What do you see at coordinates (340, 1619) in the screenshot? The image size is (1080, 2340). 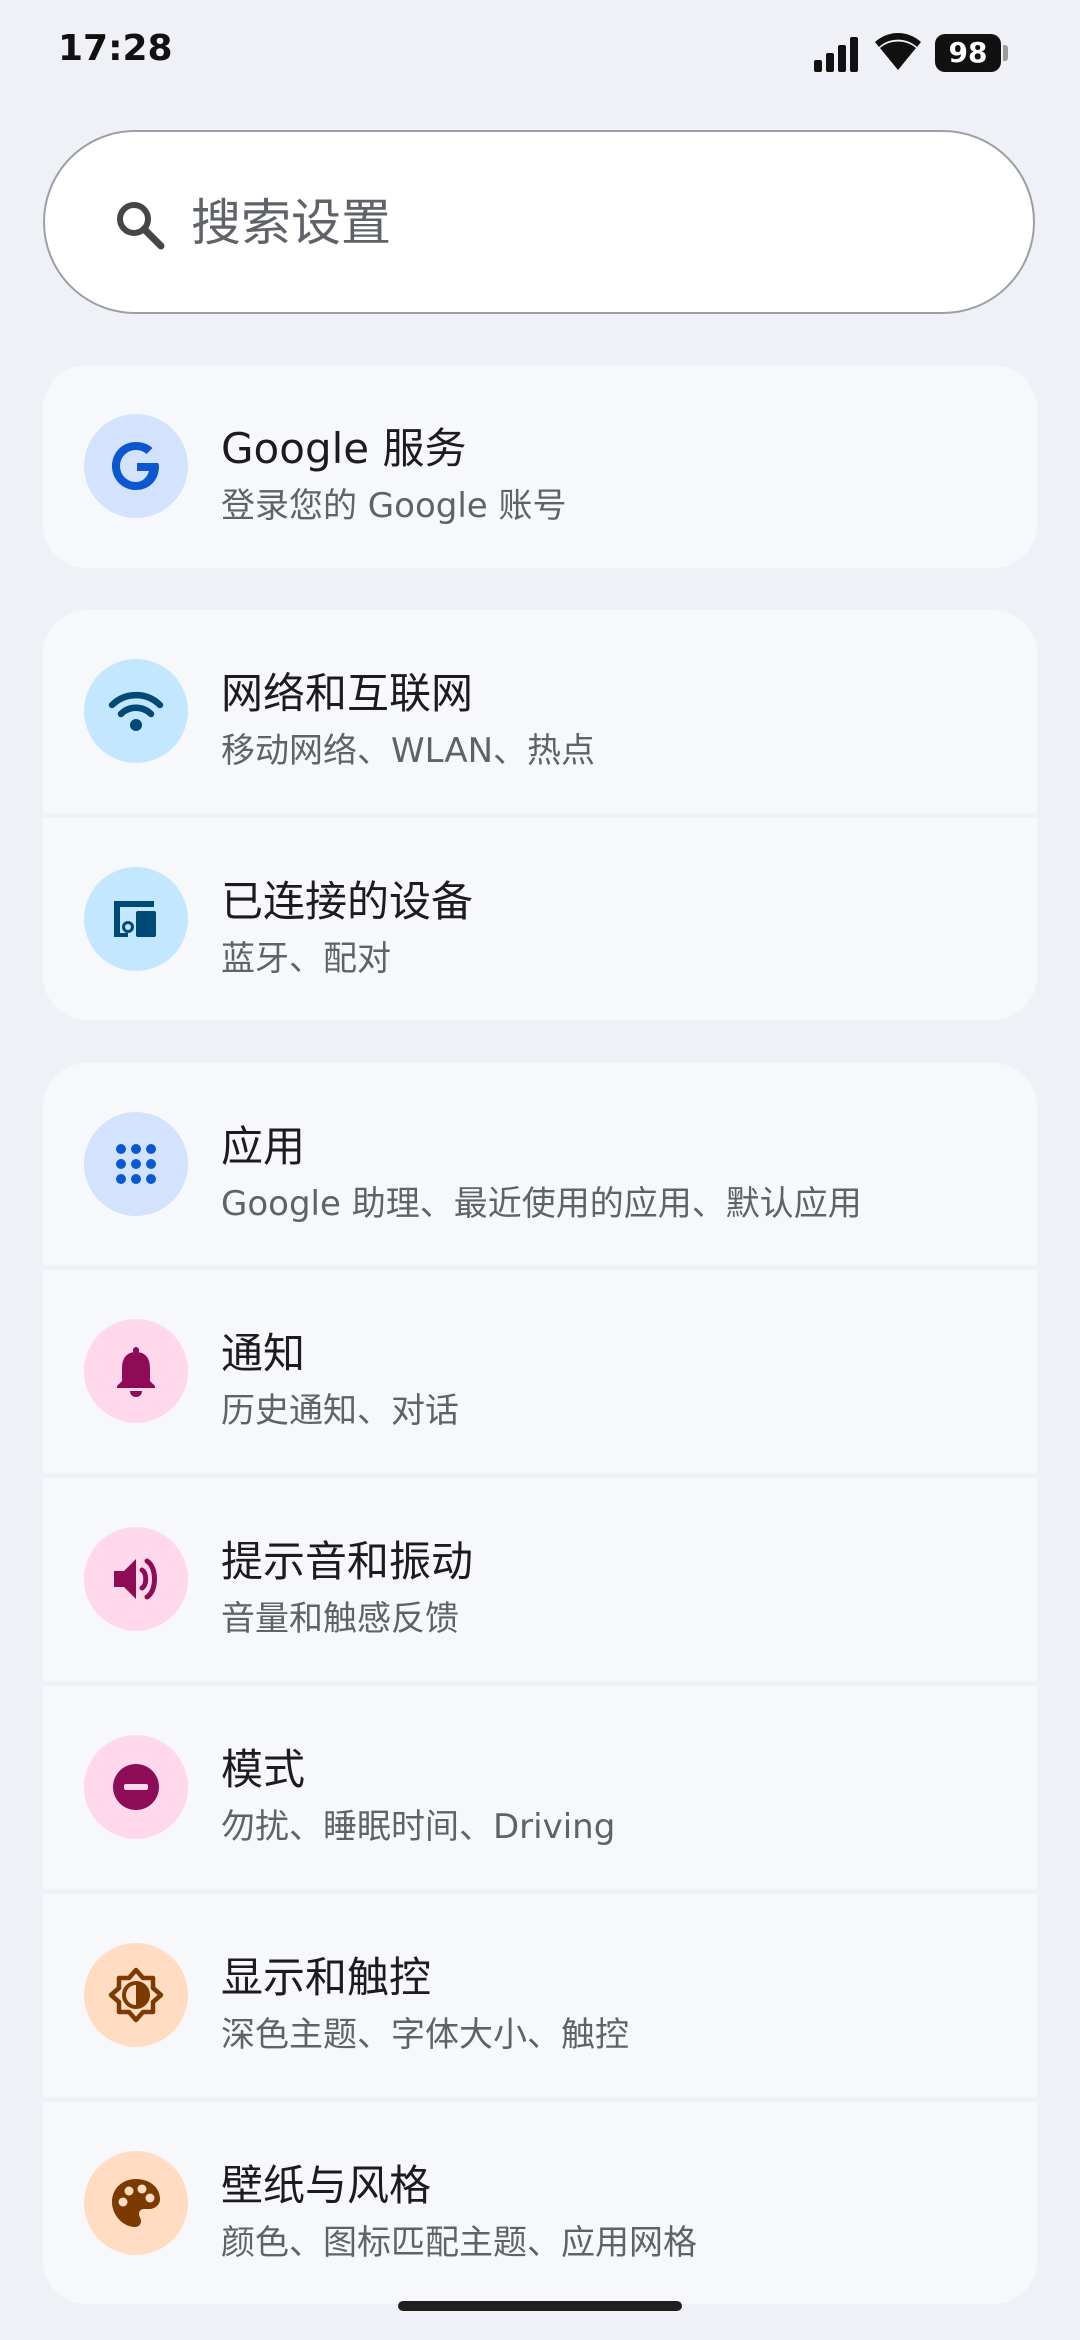 I see `sound-subtitle: 音量和触感反馈` at bounding box center [340, 1619].